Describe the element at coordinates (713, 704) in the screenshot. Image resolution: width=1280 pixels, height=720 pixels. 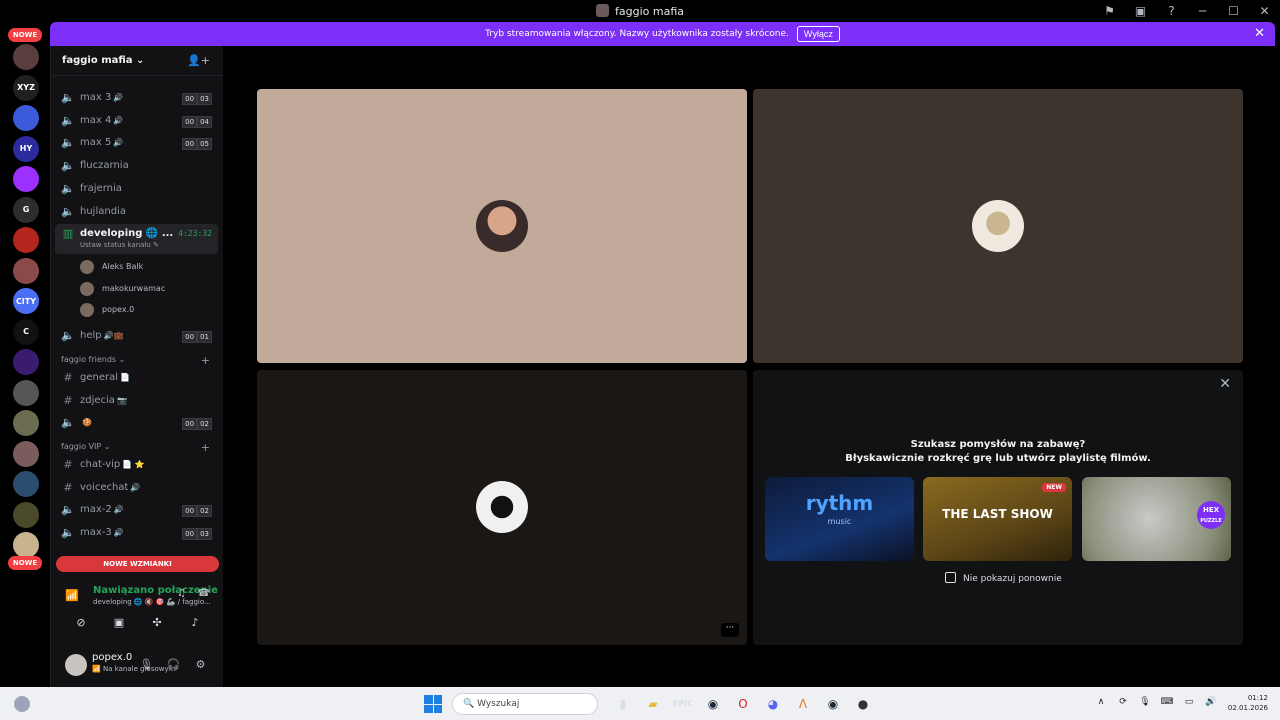
I see `steam-icon: ◉` at that location.